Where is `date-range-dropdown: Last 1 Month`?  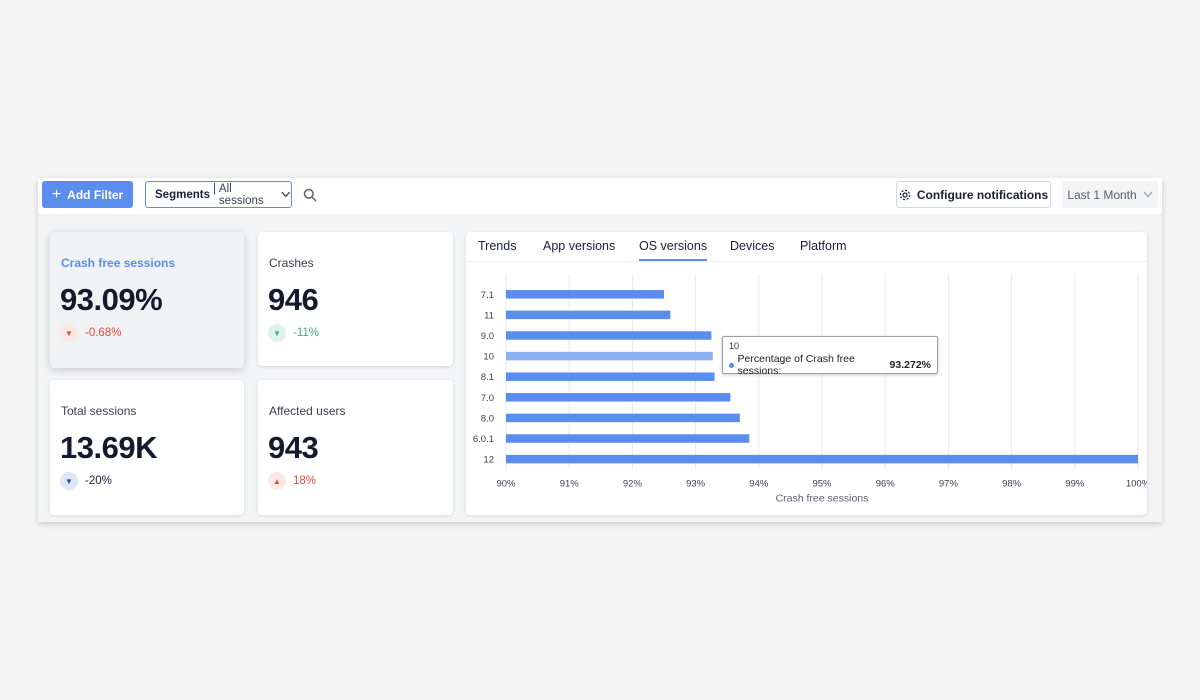
date-range-dropdown: Last 1 Month is located at coordinates (1110, 194).